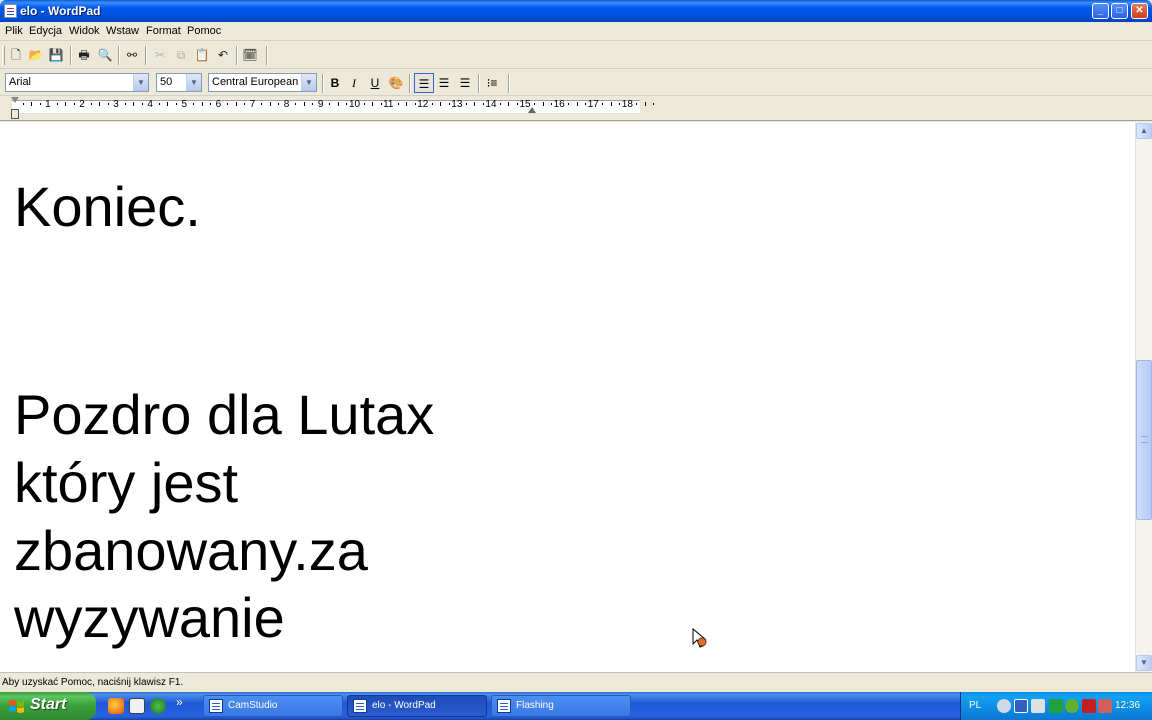  I want to click on scroll-down-icon: ▼, so click(1144, 663).